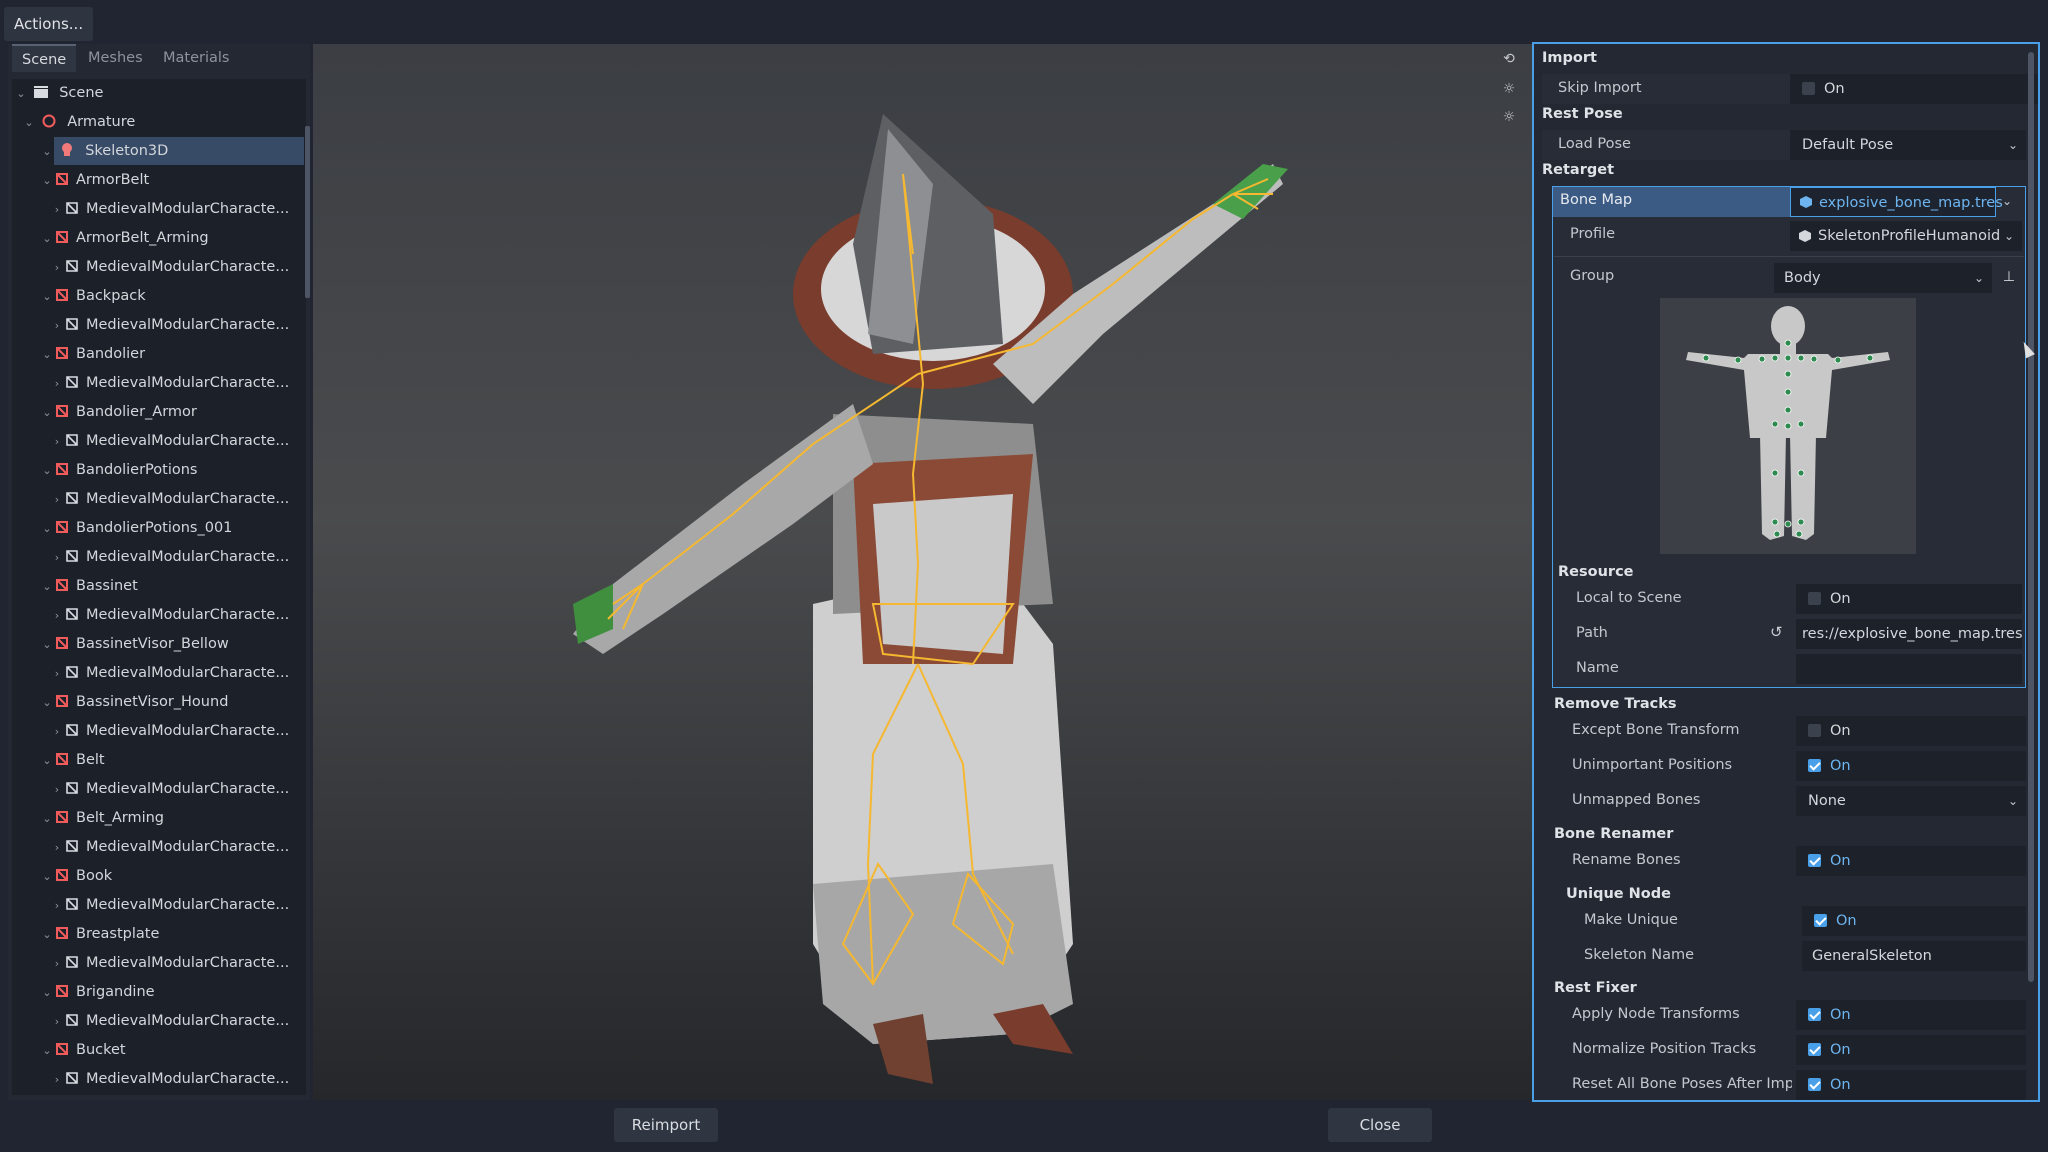 Image resolution: width=2048 pixels, height=1152 pixels. What do you see at coordinates (1776, 632) in the screenshot?
I see `reset-icon: ↺` at bounding box center [1776, 632].